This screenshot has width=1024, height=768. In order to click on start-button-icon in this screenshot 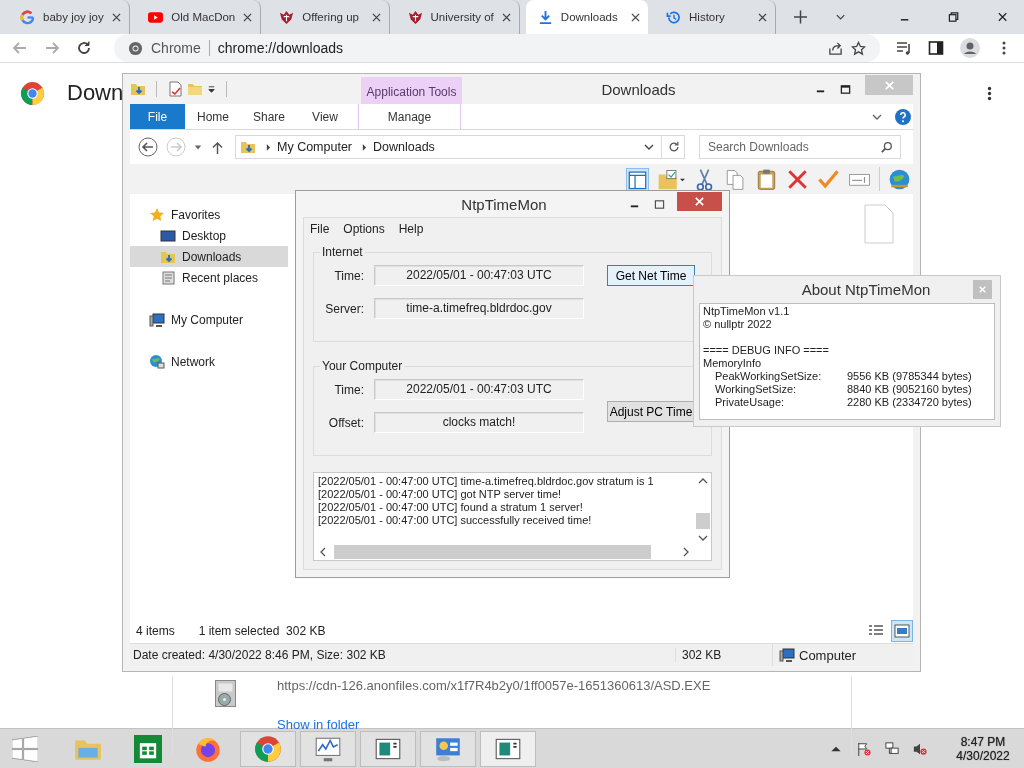, I will do `click(25, 748)`.